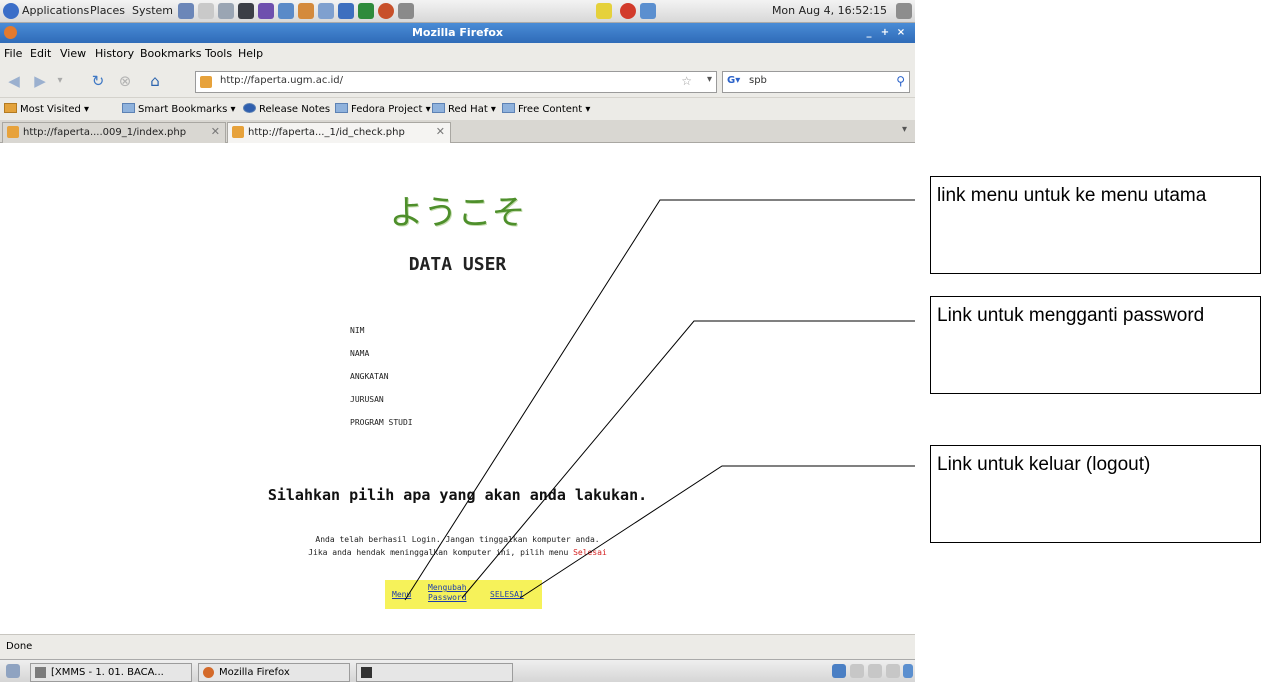 This screenshot has height=682, width=1261. Describe the element at coordinates (709, 79) in the screenshot. I see `url-dropdown-icon: ▾` at that location.